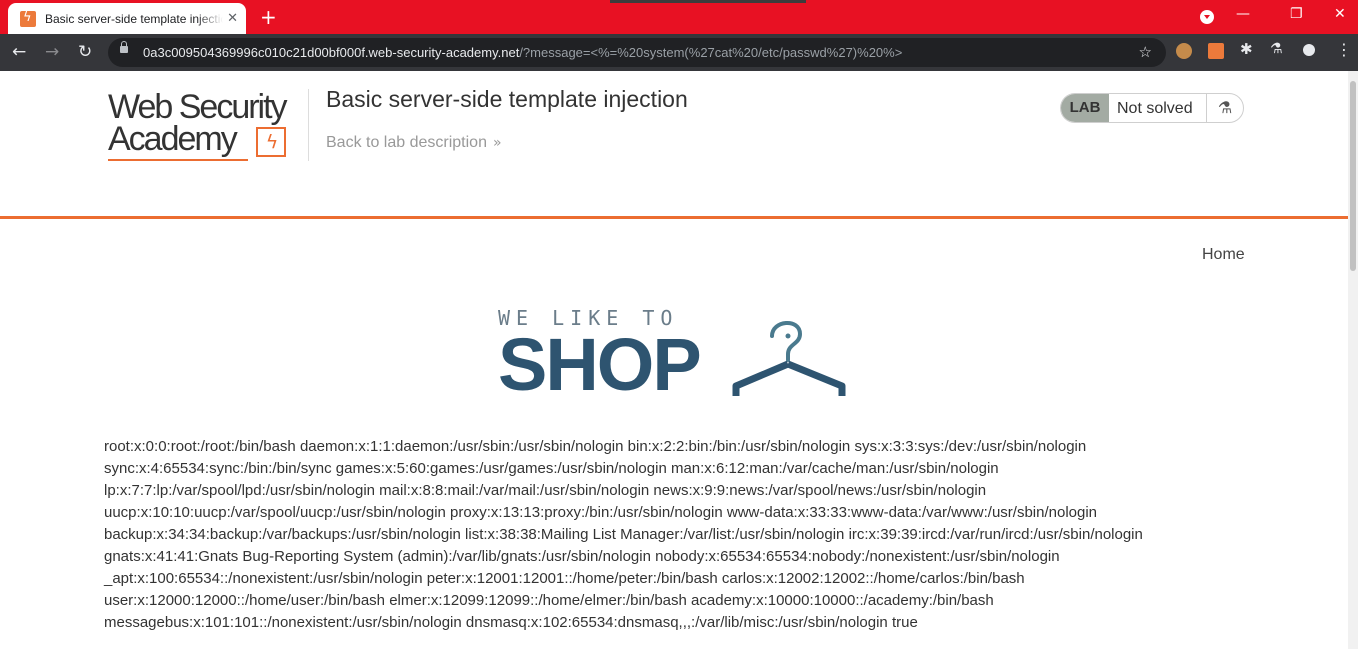 Image resolution: width=1358 pixels, height=649 pixels. What do you see at coordinates (1207, 17) in the screenshot?
I see `media-indicator-icon` at bounding box center [1207, 17].